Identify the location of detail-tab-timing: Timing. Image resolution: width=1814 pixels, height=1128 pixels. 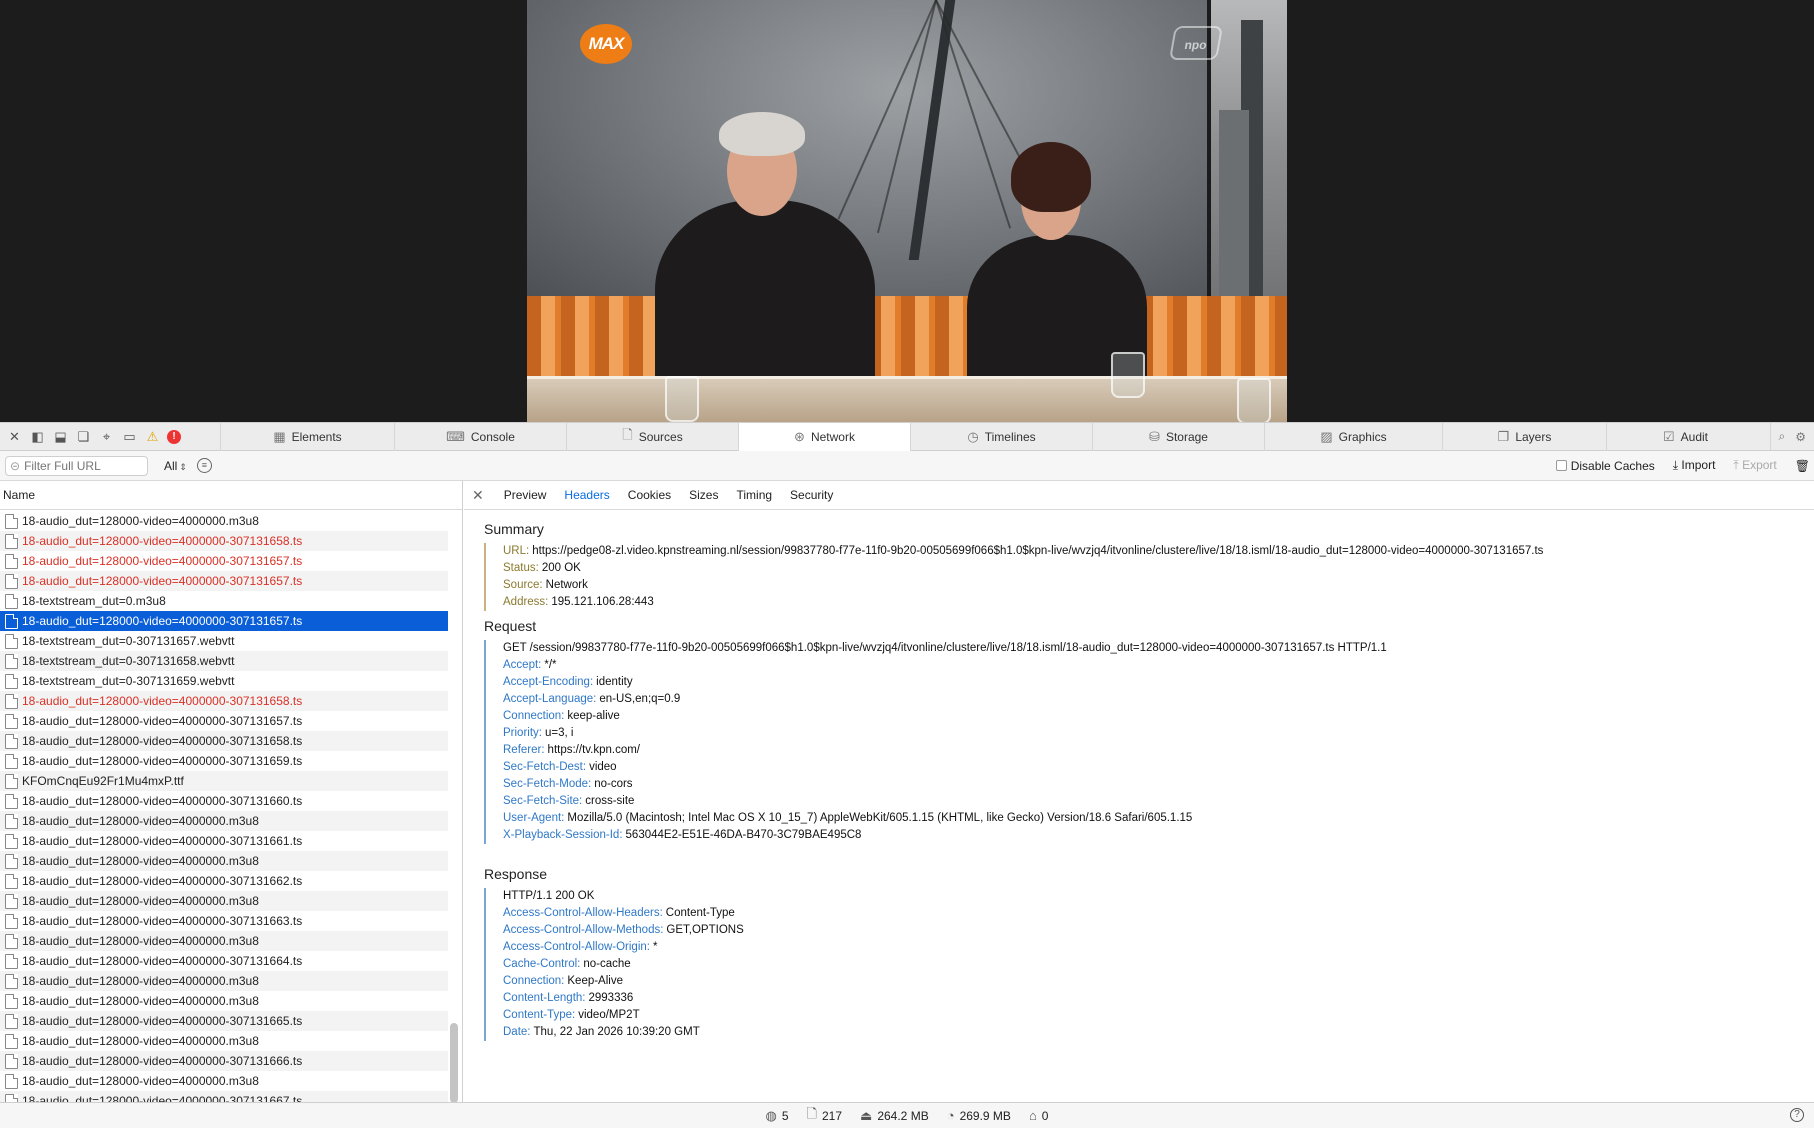
(754, 495).